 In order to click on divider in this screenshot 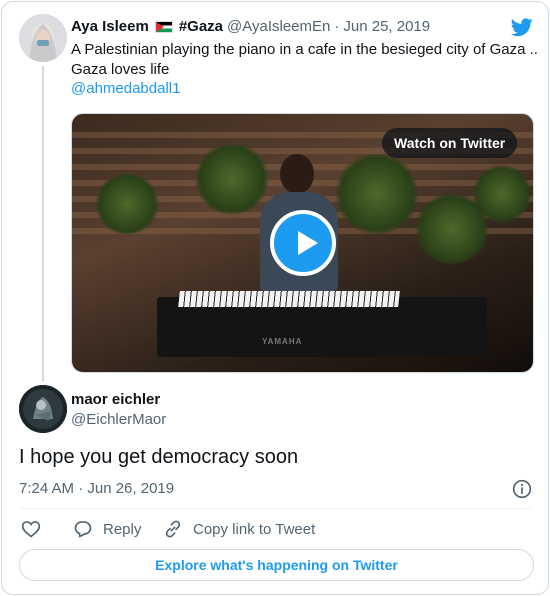, I will do `click(276, 508)`.